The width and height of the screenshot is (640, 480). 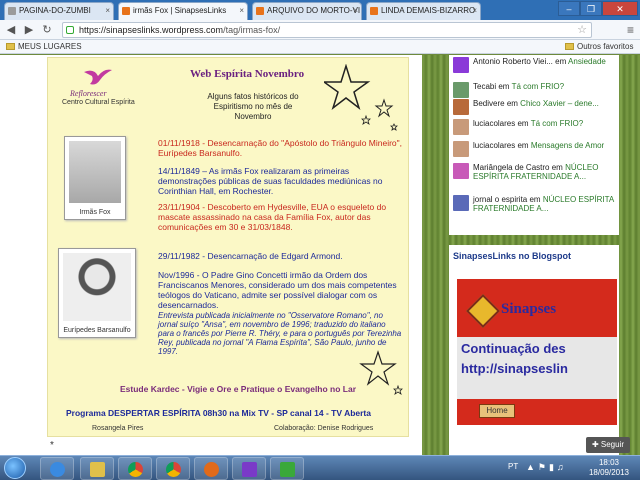 I want to click on lock-icon, so click(x=70, y=30).